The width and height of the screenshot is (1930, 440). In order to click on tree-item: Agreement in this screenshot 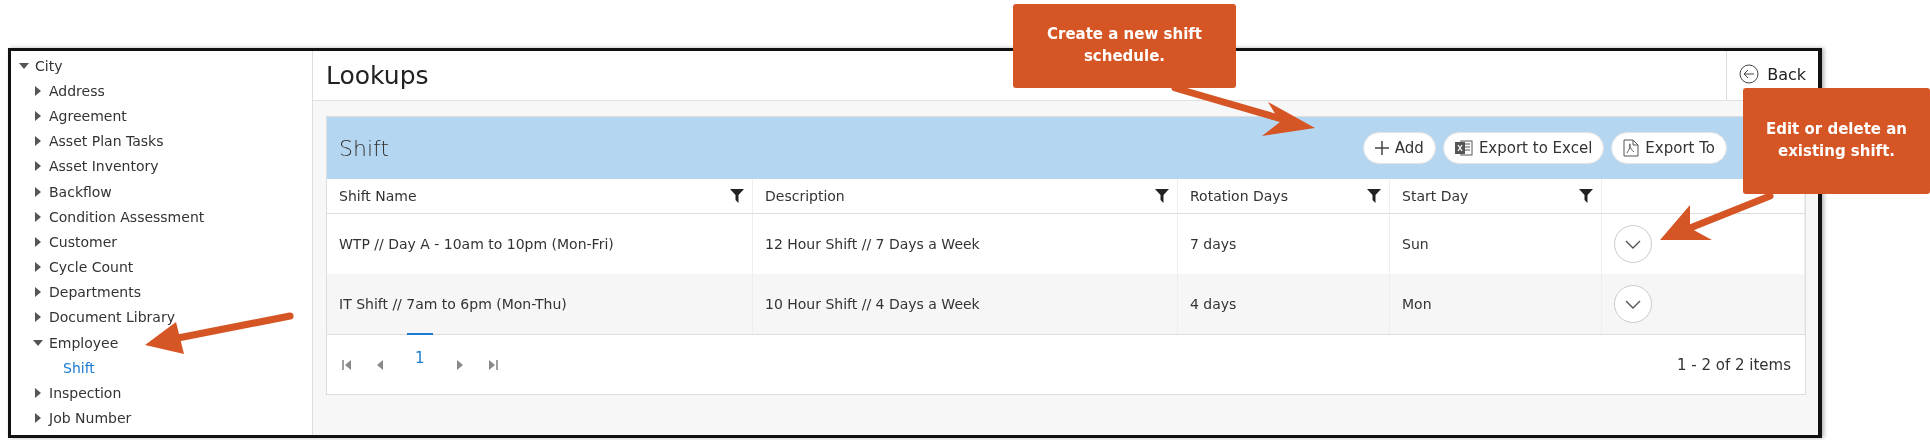, I will do `click(88, 115)`.